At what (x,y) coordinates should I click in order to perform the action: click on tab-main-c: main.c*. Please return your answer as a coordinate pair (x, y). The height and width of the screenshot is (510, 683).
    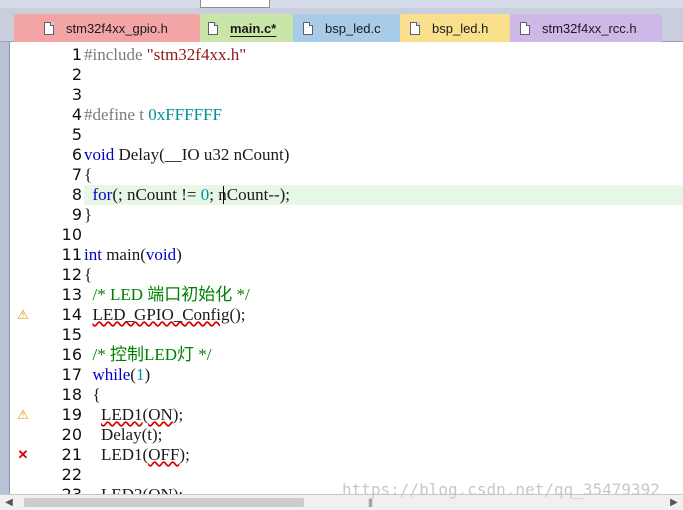
    Looking at the image, I should click on (246, 28).